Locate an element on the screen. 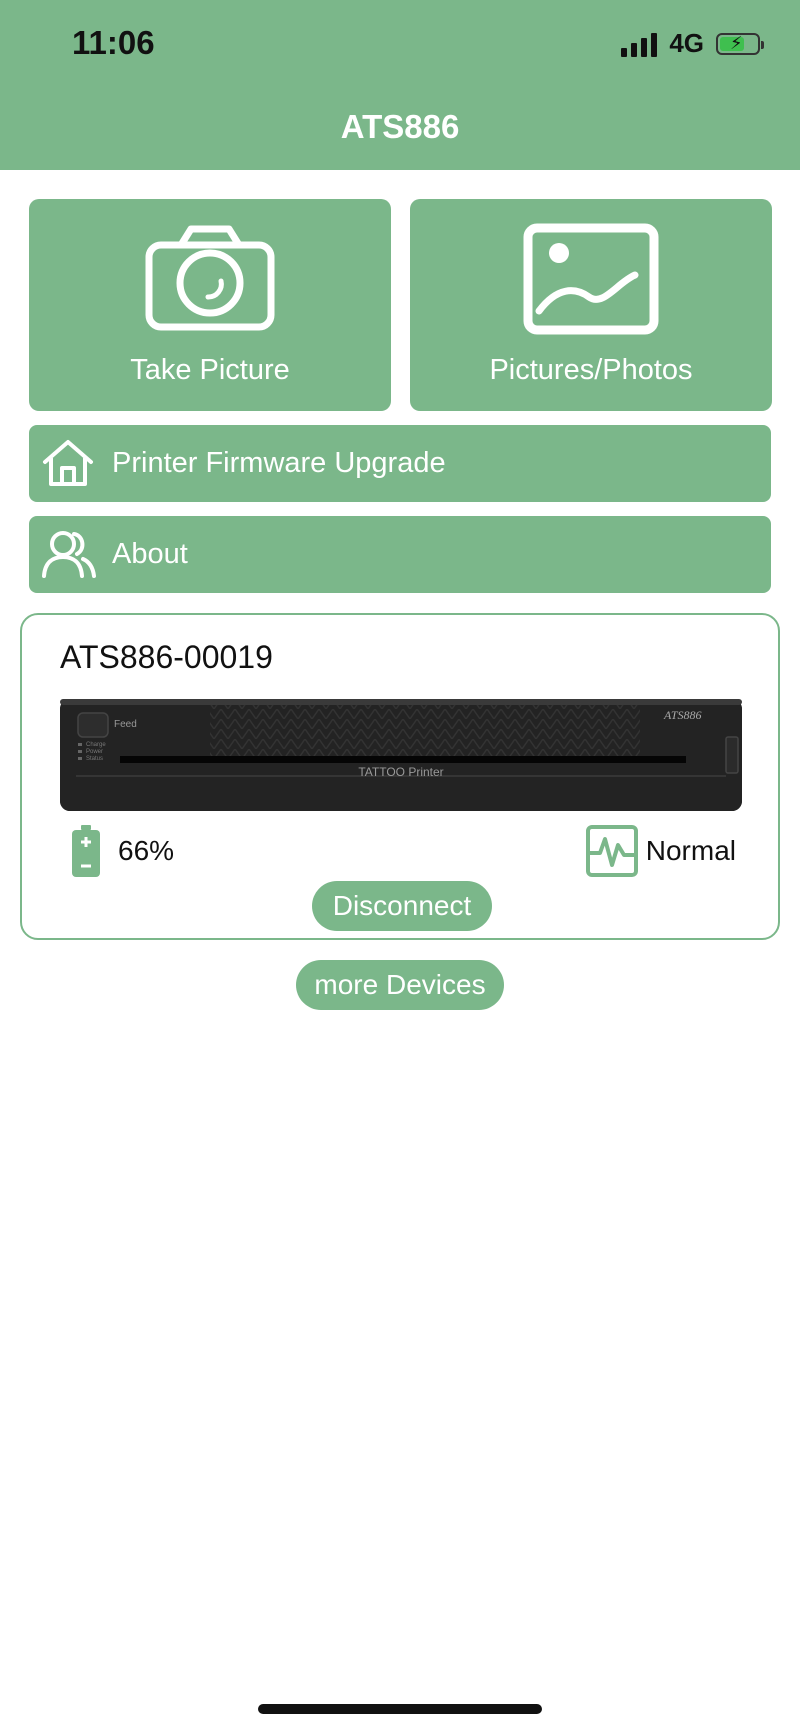  about-label: About is located at coordinates (150, 554).